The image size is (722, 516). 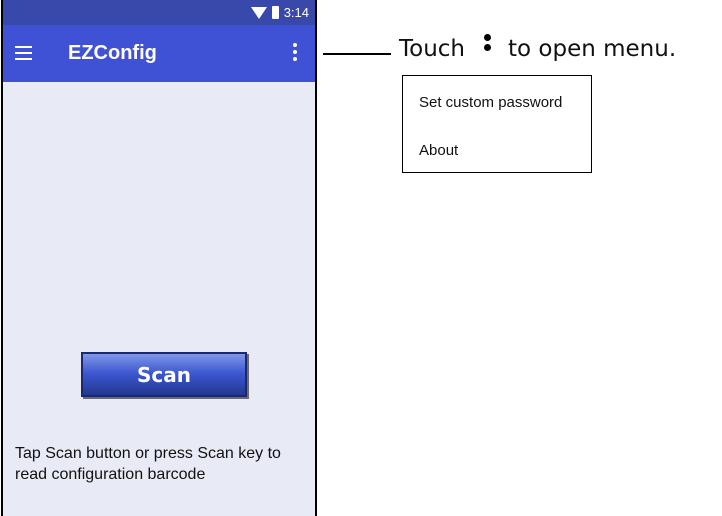 What do you see at coordinates (357, 54) in the screenshot?
I see `callout-line` at bounding box center [357, 54].